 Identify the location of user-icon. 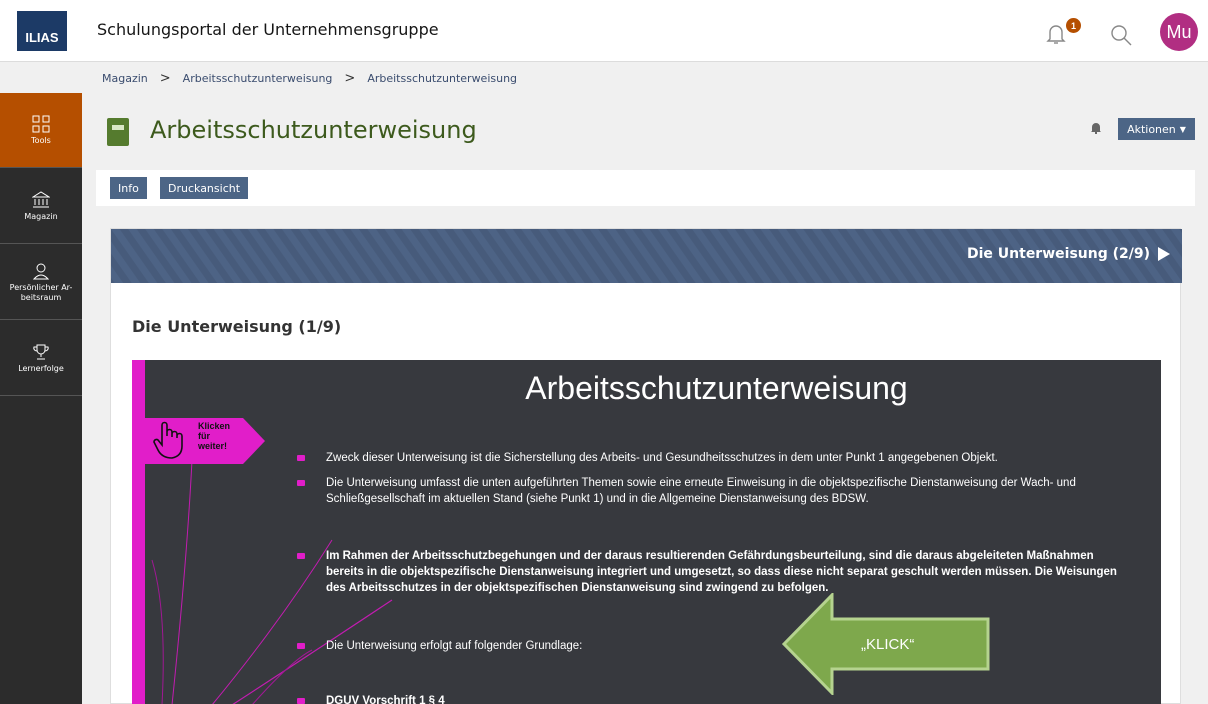
(41, 271).